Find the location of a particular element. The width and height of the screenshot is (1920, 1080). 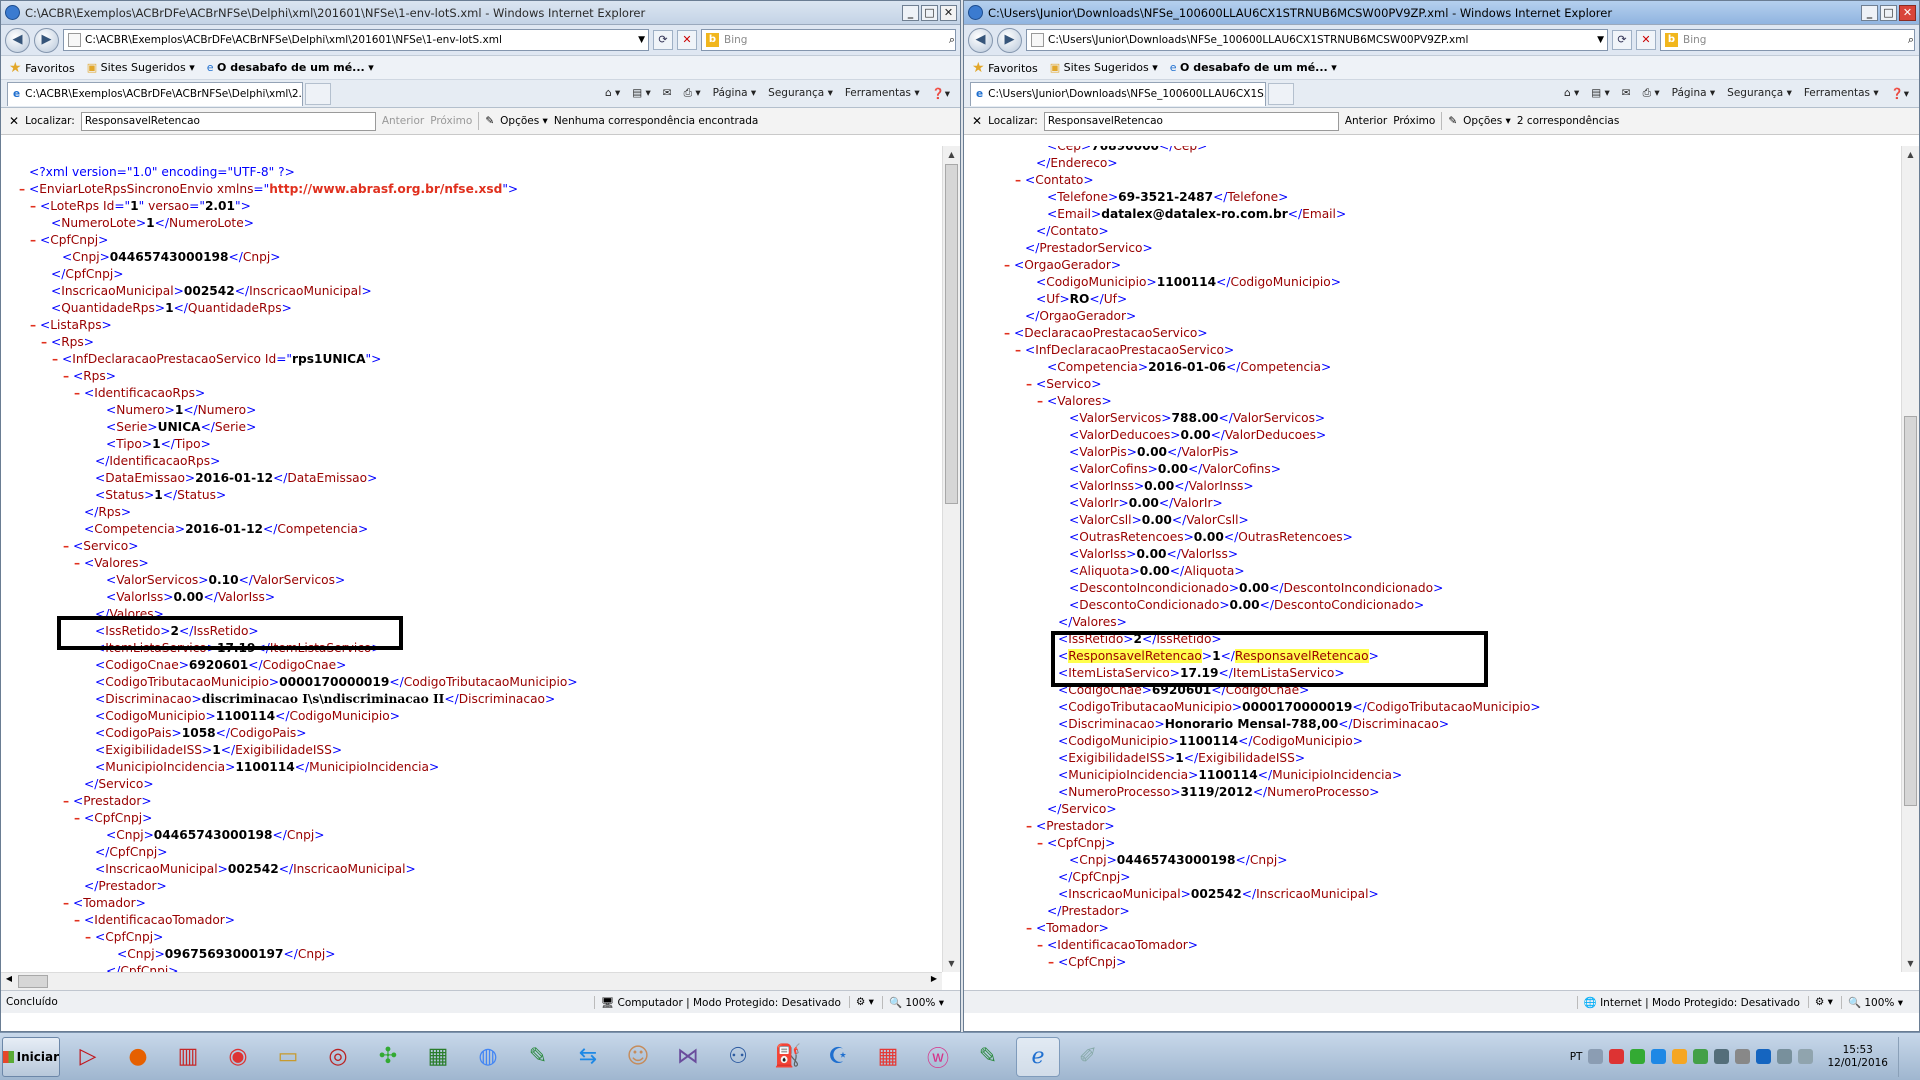

find-input: ResponsavelRetencao is located at coordinates (1191, 121).